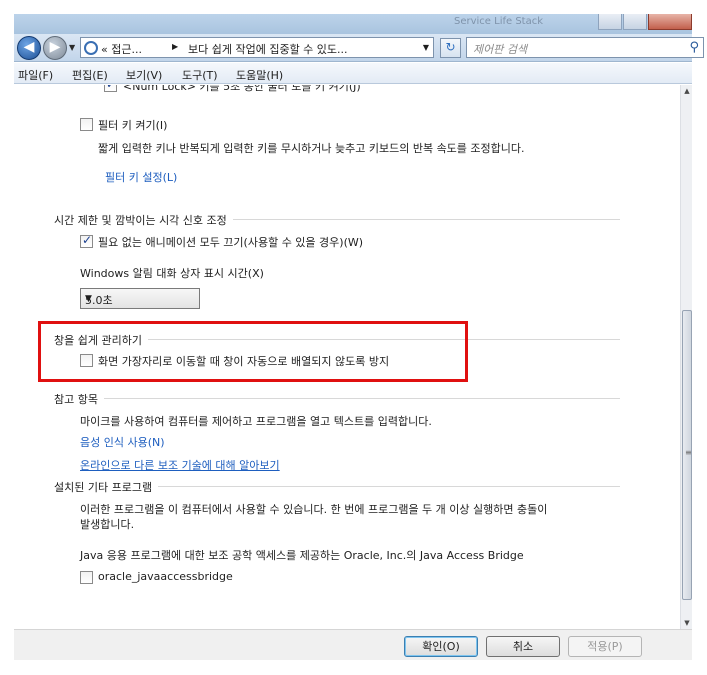 The width and height of the screenshot is (707, 675). What do you see at coordinates (141, 177) in the screenshot?
I see `filter-keys-settings-link: 필터 키 설정(L)` at bounding box center [141, 177].